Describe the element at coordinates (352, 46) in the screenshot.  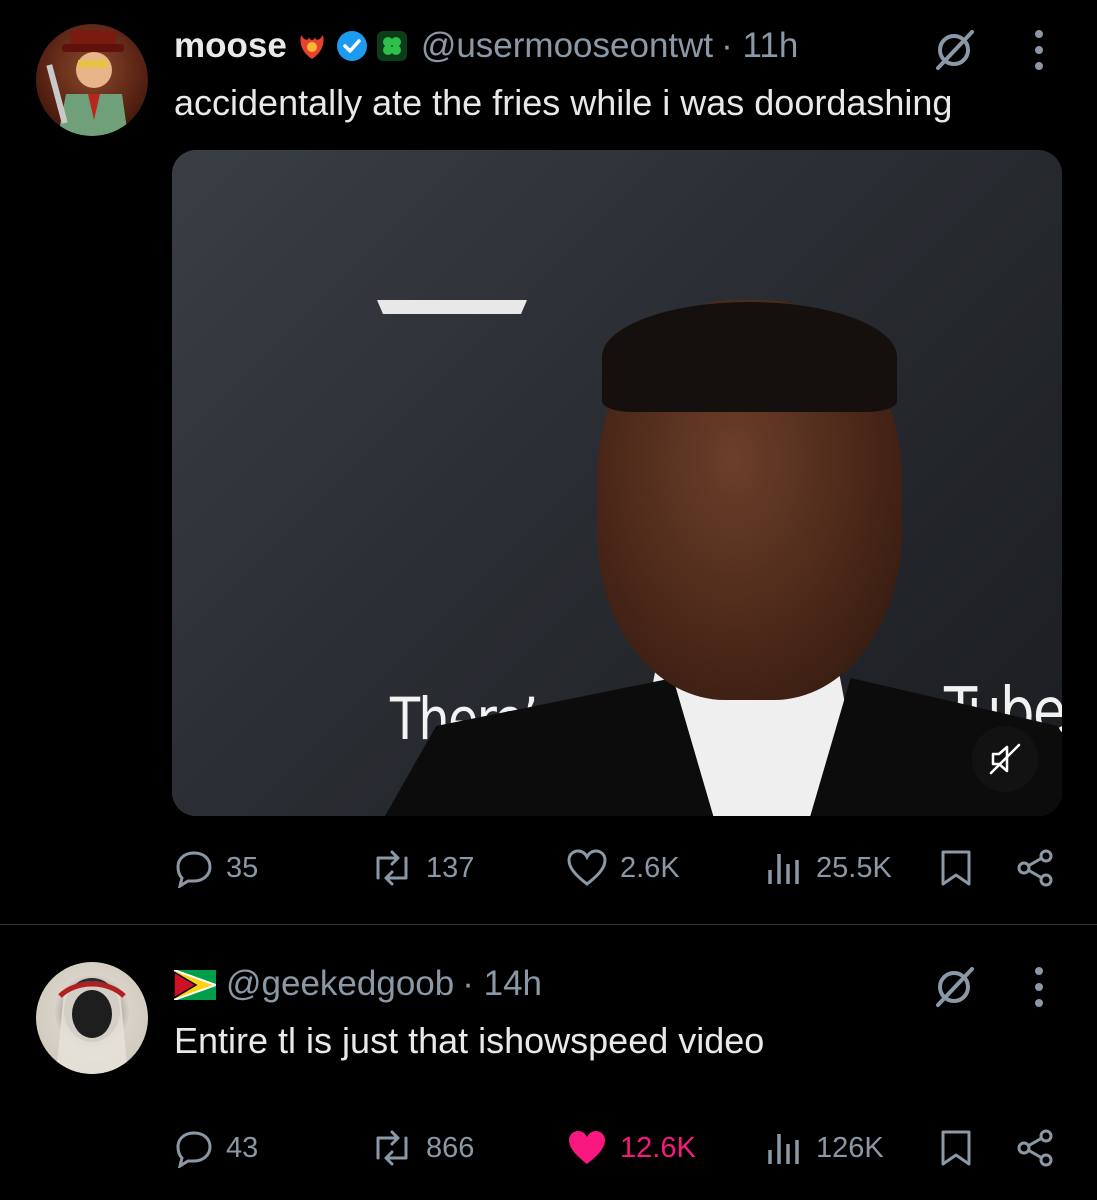
I see `verified-badge-icon` at that location.